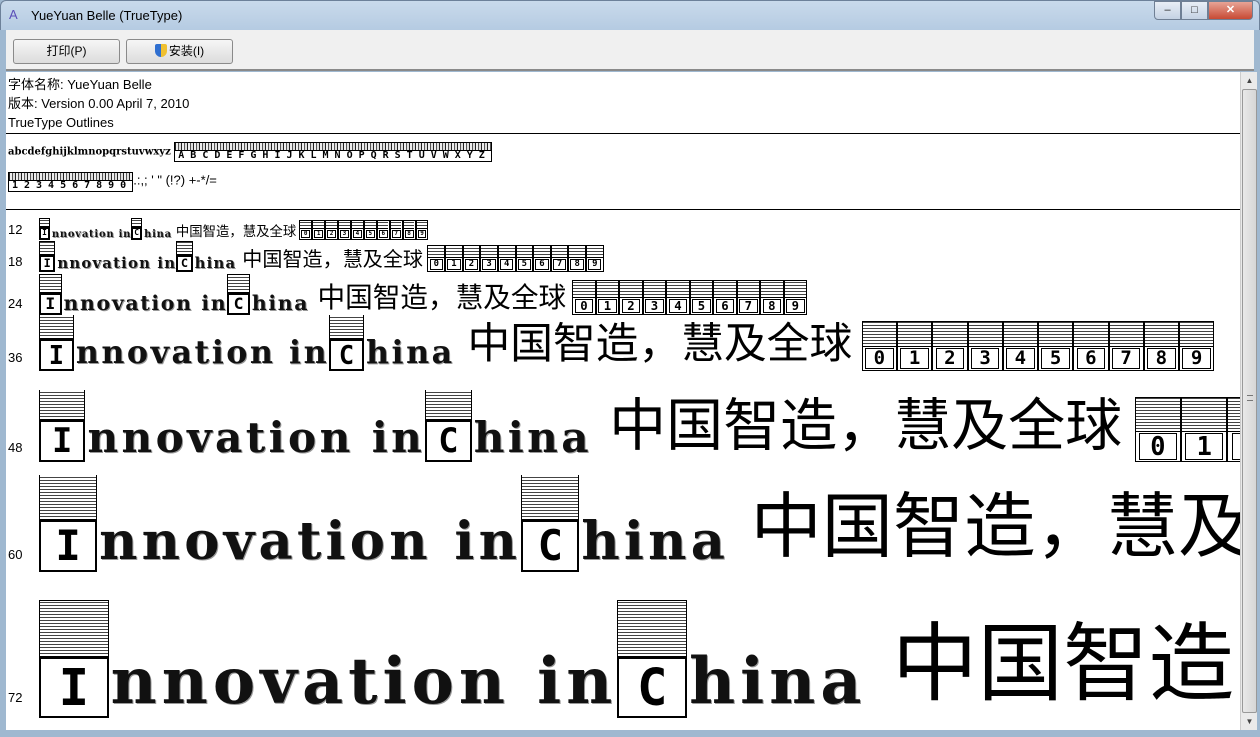 The width and height of the screenshot is (1260, 737). What do you see at coordinates (15, 698) in the screenshot?
I see `size-label: 72` at bounding box center [15, 698].